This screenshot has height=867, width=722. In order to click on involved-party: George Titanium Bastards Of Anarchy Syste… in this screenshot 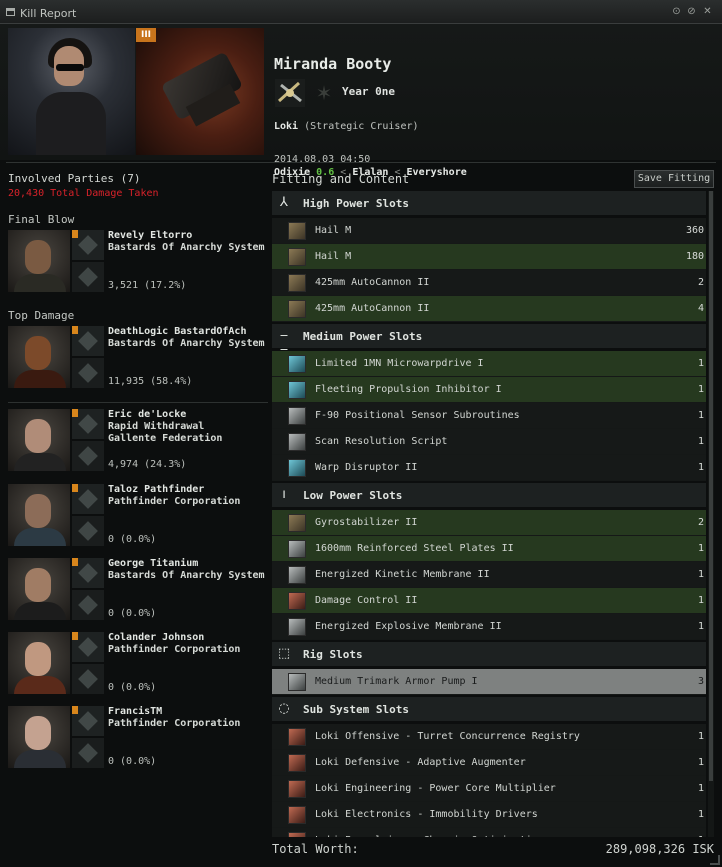, I will do `click(139, 591)`.